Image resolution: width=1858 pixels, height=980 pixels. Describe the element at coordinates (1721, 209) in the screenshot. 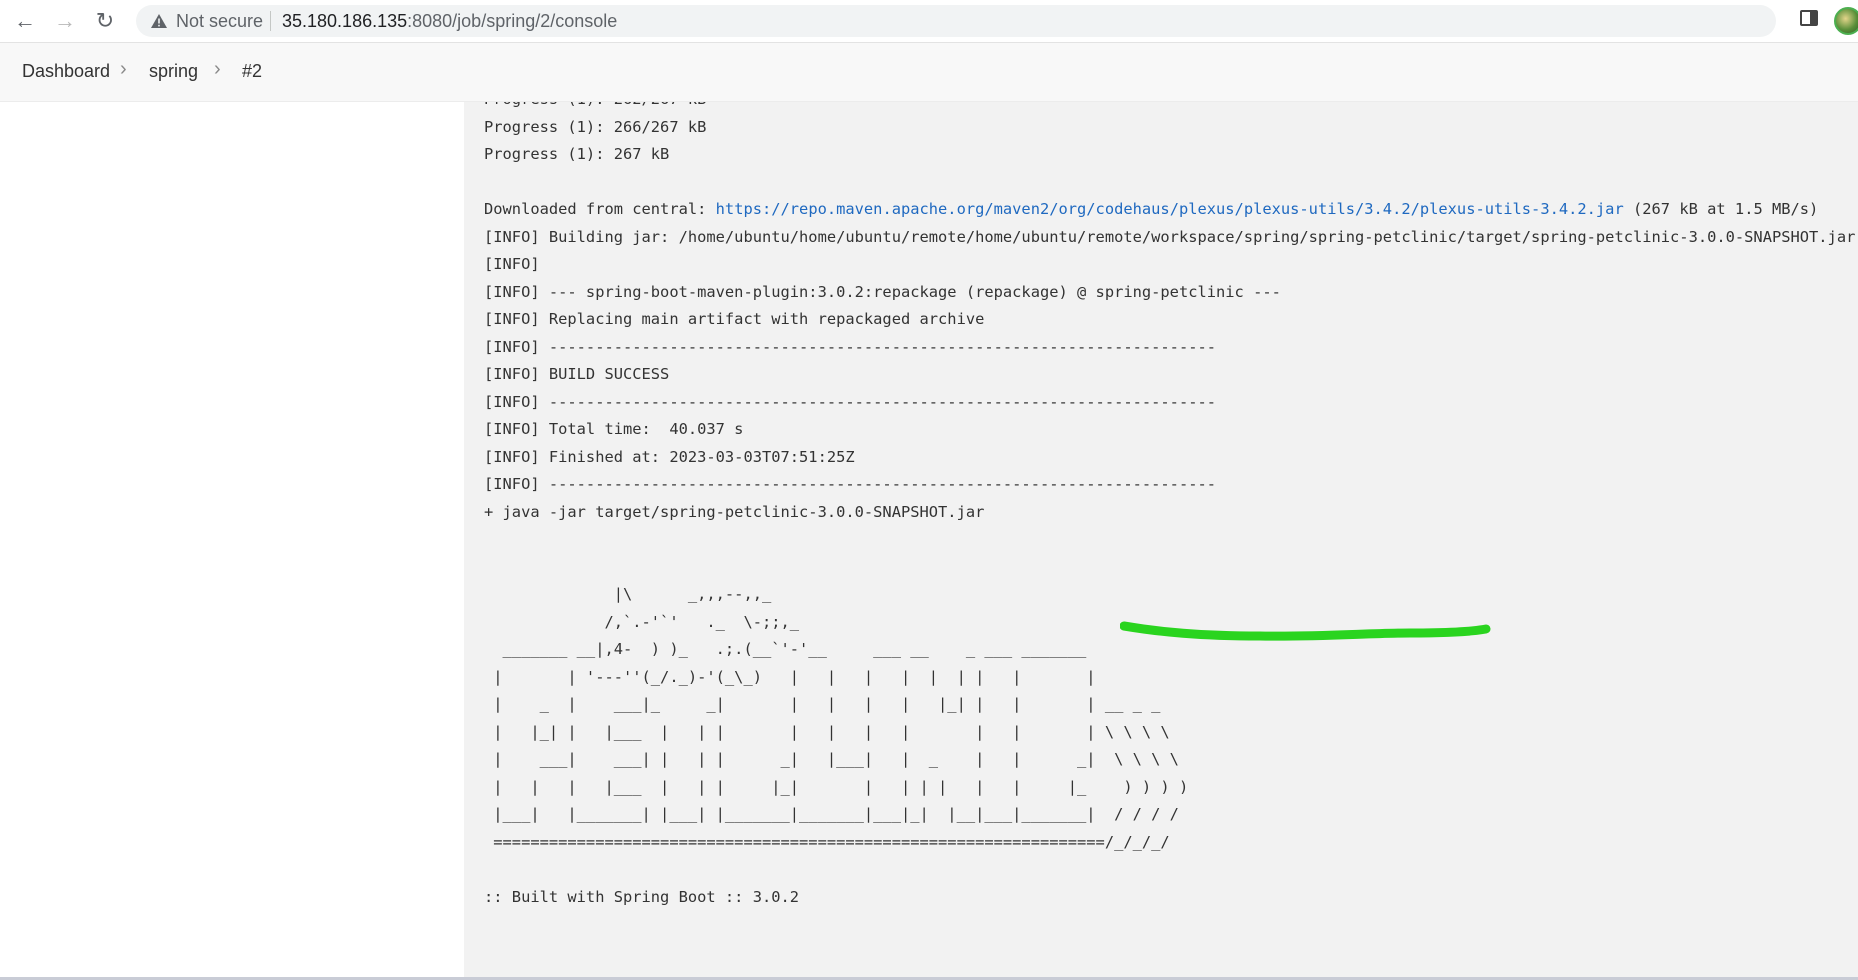

I see `console-line-suffix: (267 kB at 1.5 MB/s)` at that location.